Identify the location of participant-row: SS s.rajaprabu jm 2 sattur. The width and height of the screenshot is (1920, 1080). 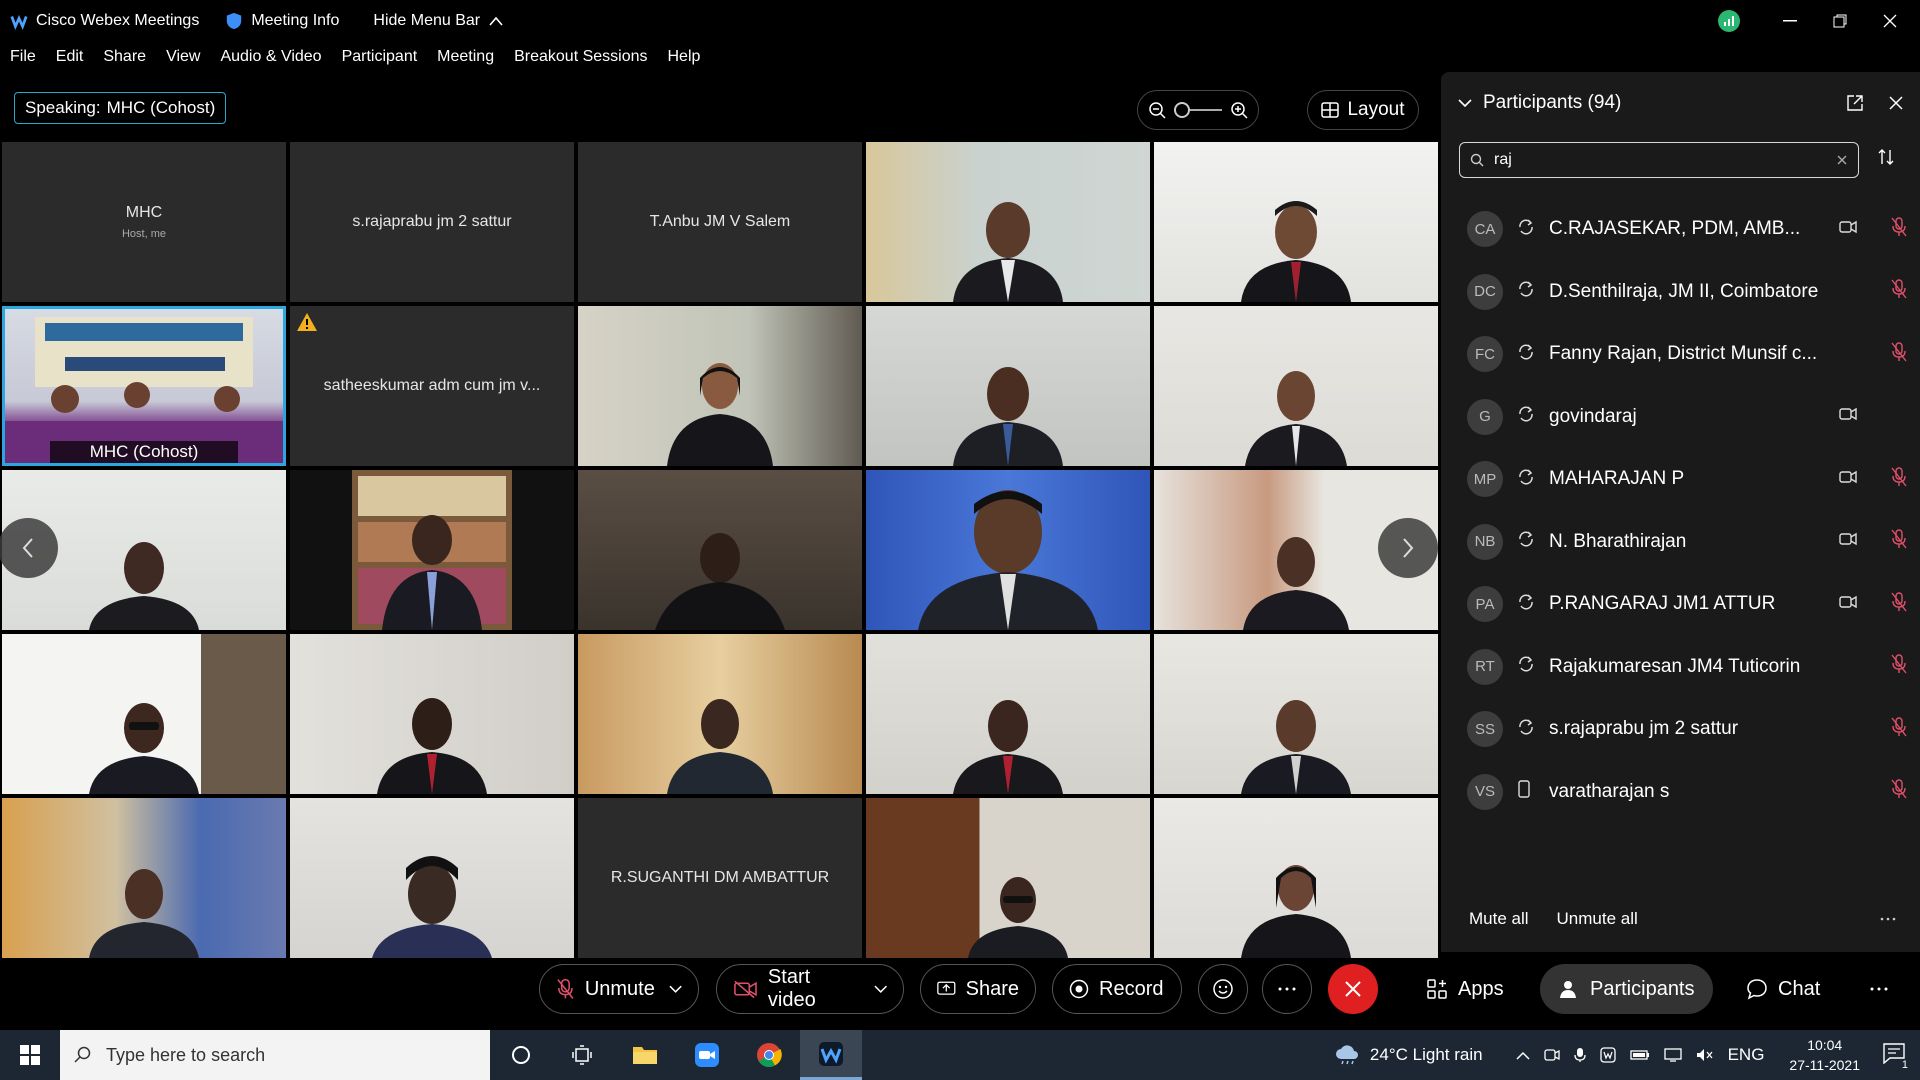
(1680, 729).